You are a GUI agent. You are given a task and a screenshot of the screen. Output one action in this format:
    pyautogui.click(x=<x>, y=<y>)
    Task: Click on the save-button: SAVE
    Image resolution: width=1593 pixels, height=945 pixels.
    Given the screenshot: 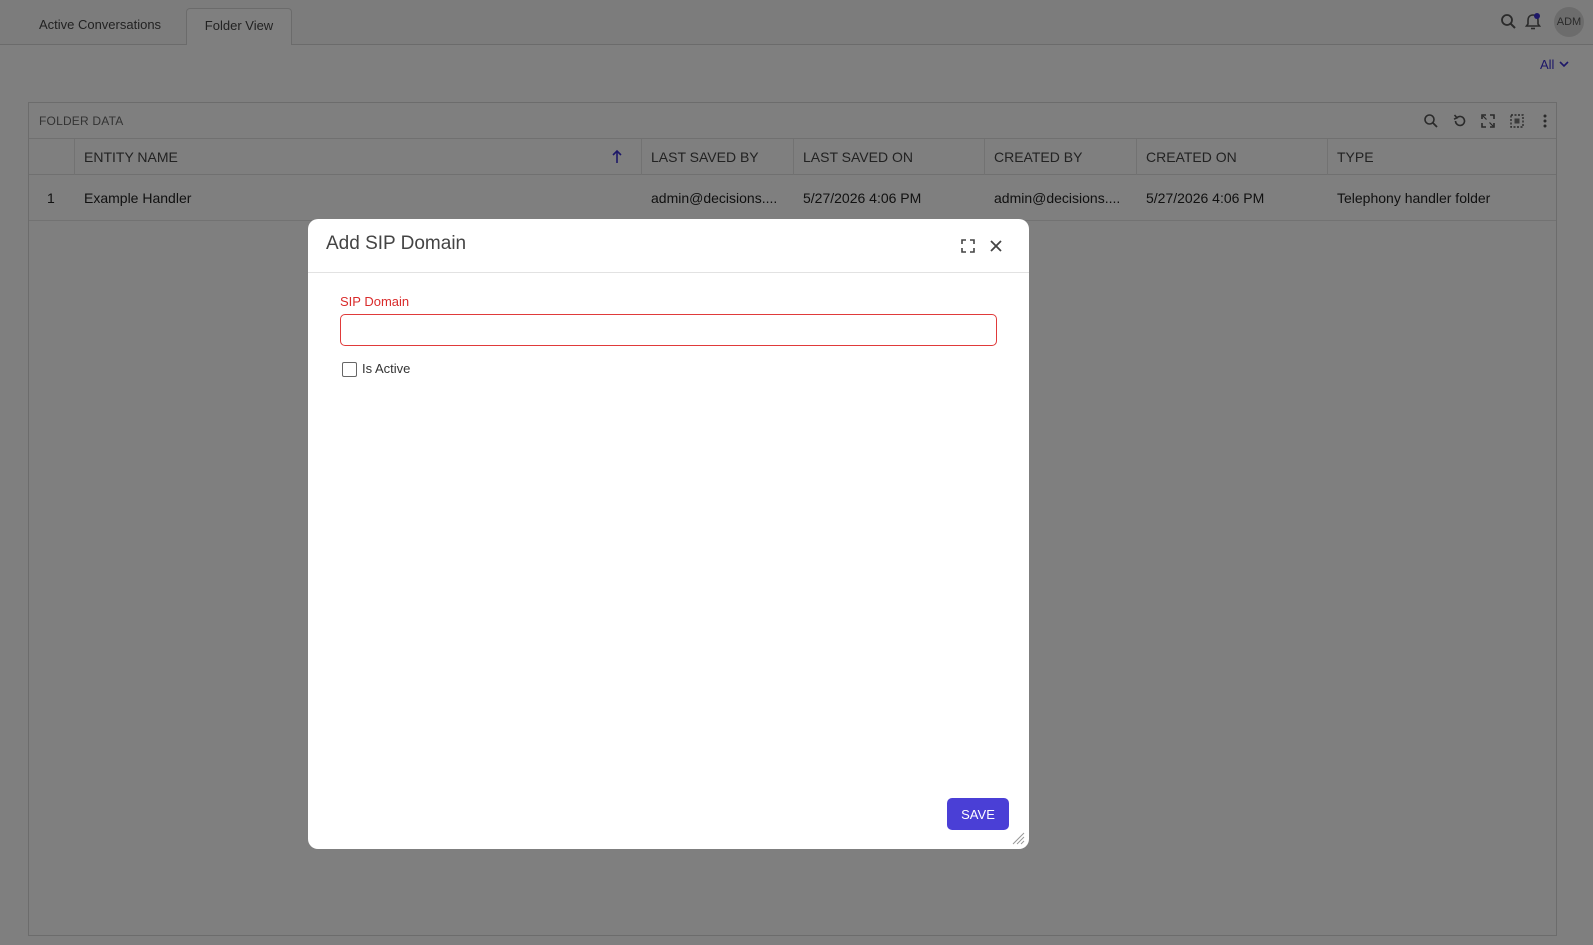 What is the action you would take?
    pyautogui.click(x=978, y=814)
    